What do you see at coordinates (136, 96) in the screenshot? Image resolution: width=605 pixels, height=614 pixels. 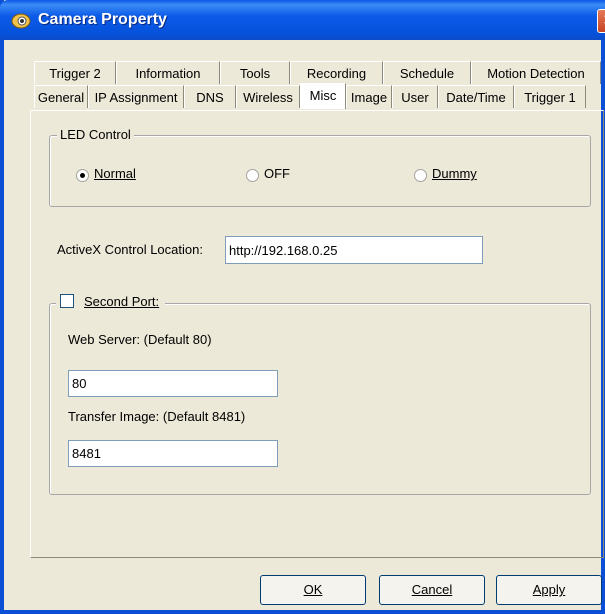 I see `tab-ip-assignment: IP Assignment` at bounding box center [136, 96].